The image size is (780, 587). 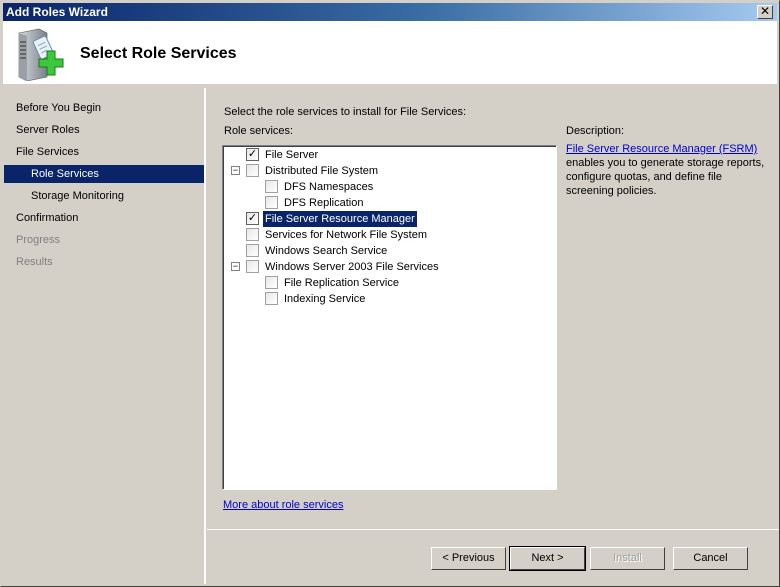 What do you see at coordinates (661, 149) in the screenshot?
I see `fsrm-link: File Server Resource Manager (FSRM)` at bounding box center [661, 149].